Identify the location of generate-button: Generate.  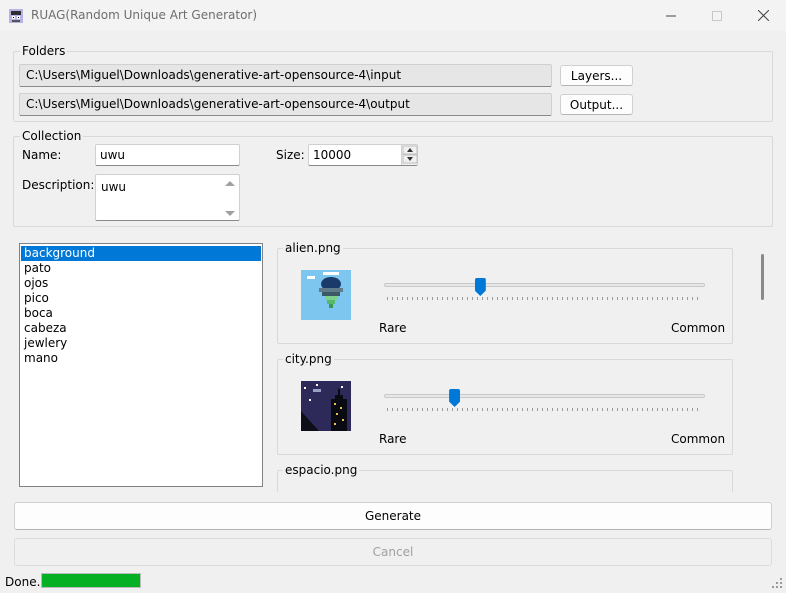
(393, 516).